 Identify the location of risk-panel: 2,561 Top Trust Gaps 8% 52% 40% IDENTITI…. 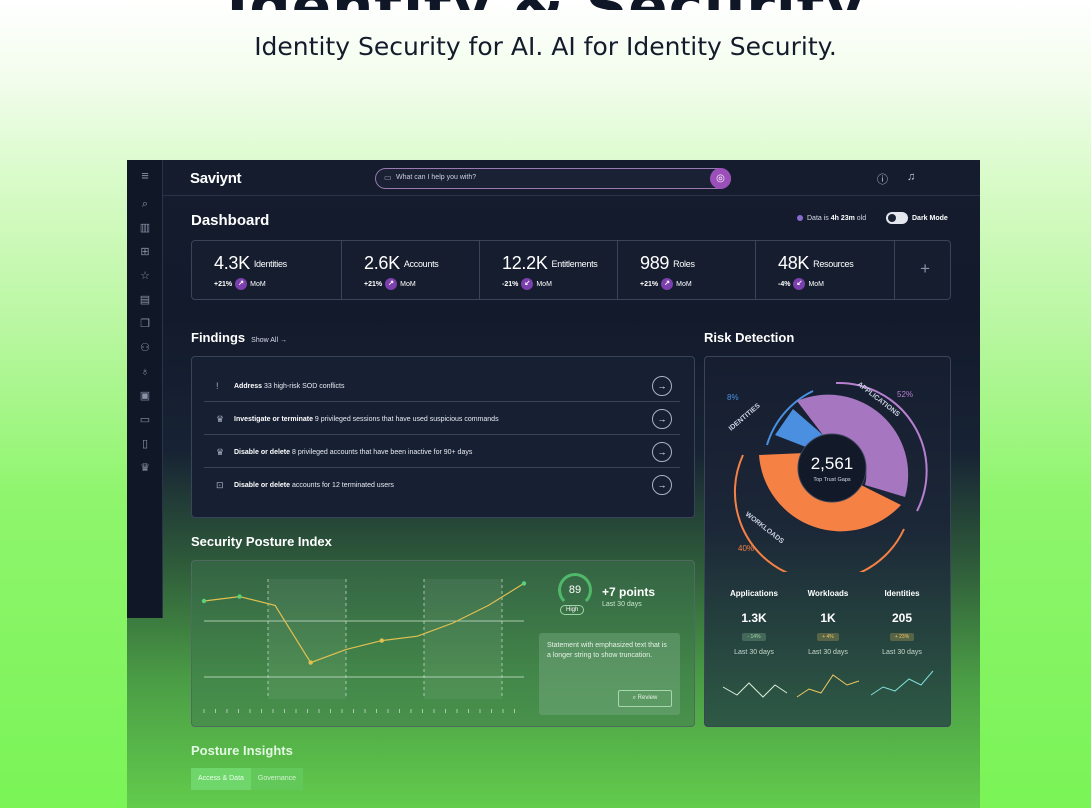
(827, 541).